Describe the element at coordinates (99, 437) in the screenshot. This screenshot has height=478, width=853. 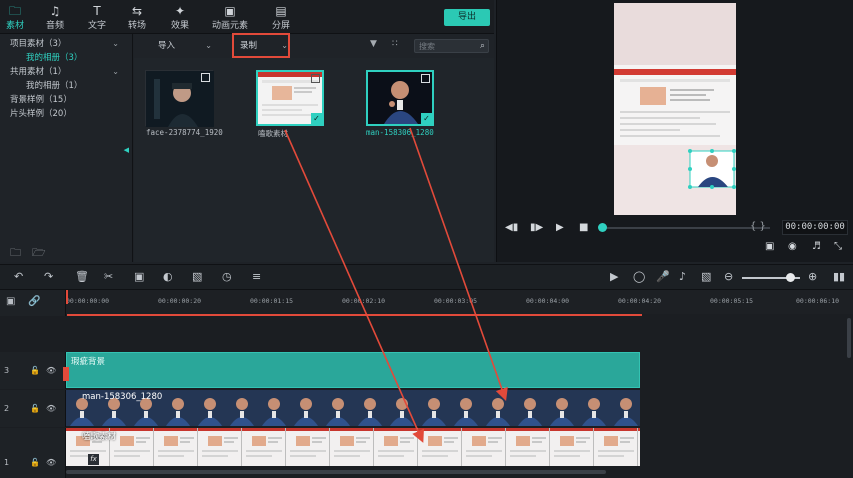
I see `clip-label: 嗑歌素材` at that location.